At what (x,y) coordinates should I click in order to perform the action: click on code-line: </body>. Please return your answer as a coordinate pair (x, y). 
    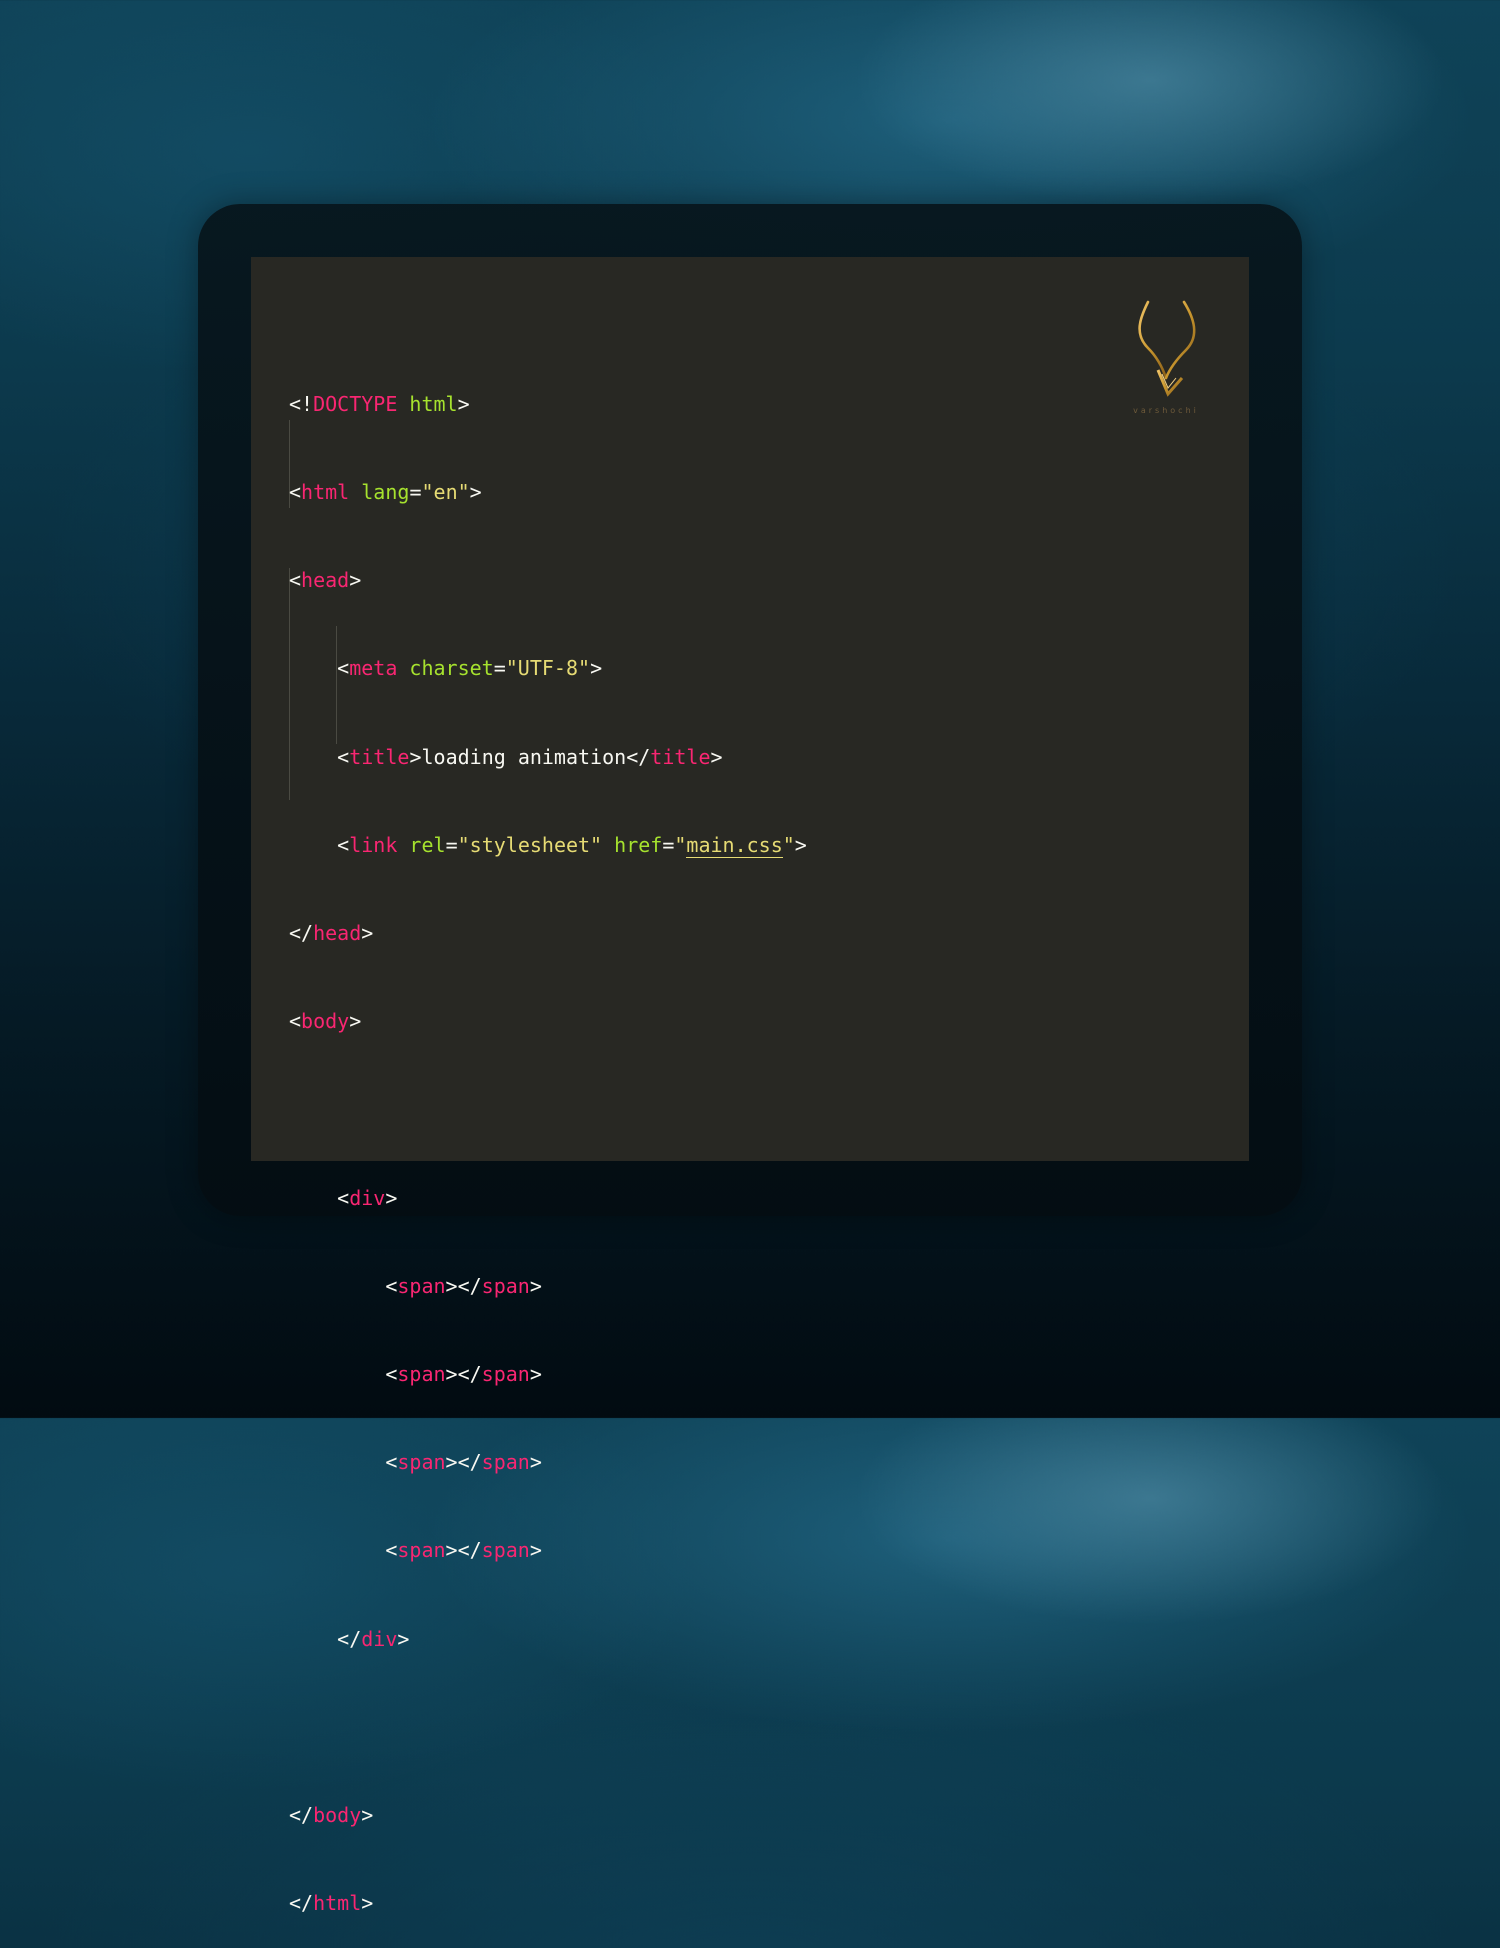
    Looking at the image, I should click on (331, 1815).